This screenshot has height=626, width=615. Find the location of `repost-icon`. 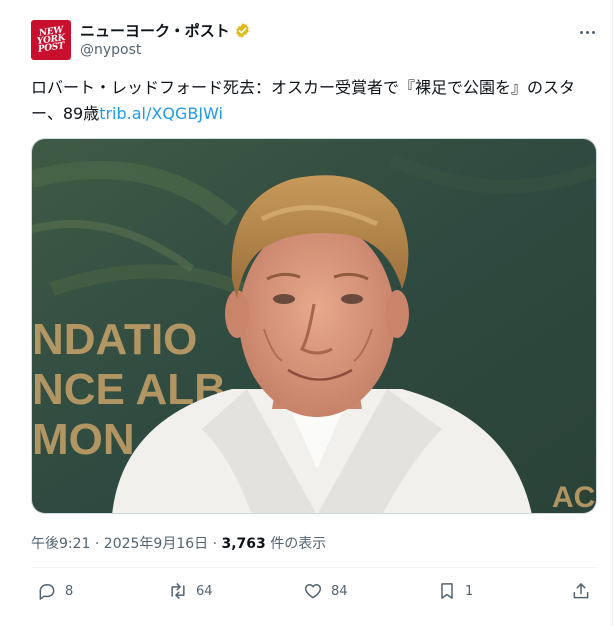

repost-icon is located at coordinates (178, 591).